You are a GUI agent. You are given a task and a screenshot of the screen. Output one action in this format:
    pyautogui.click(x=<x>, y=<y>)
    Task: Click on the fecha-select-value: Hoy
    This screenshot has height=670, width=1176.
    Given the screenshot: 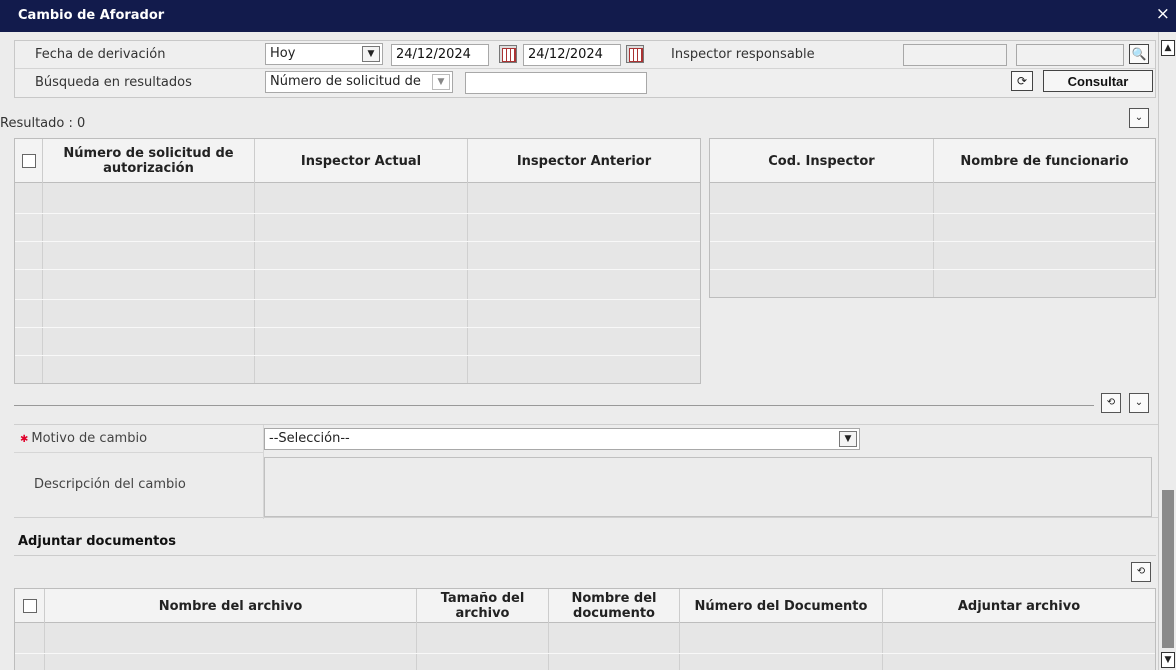 What is the action you would take?
    pyautogui.click(x=283, y=53)
    